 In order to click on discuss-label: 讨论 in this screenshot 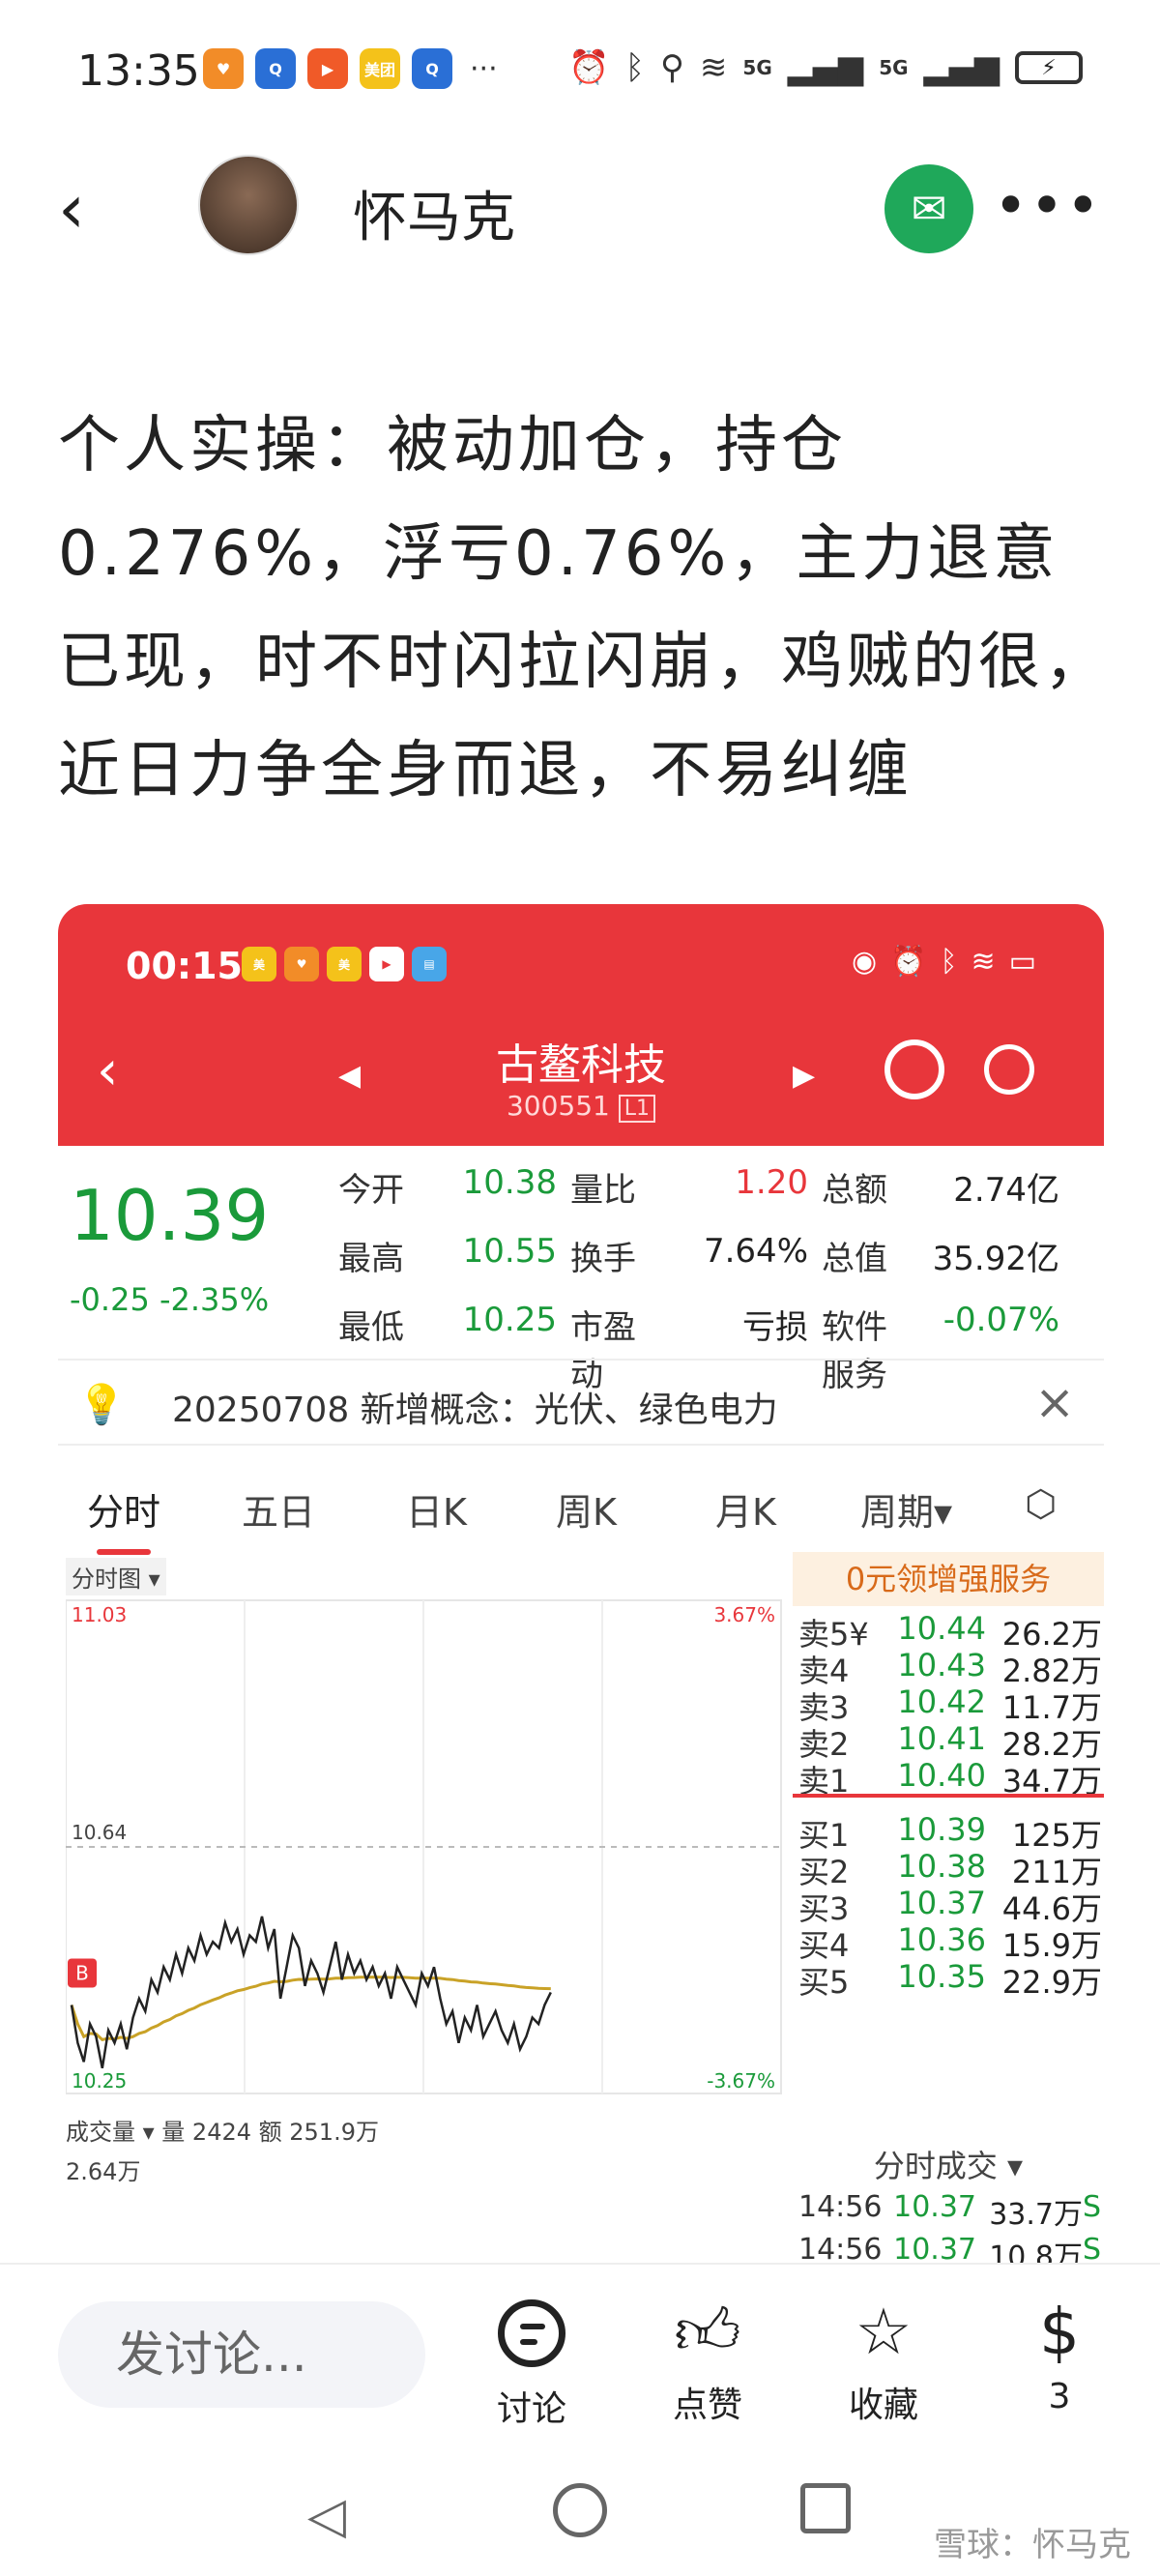, I will do `click(531, 2409)`.